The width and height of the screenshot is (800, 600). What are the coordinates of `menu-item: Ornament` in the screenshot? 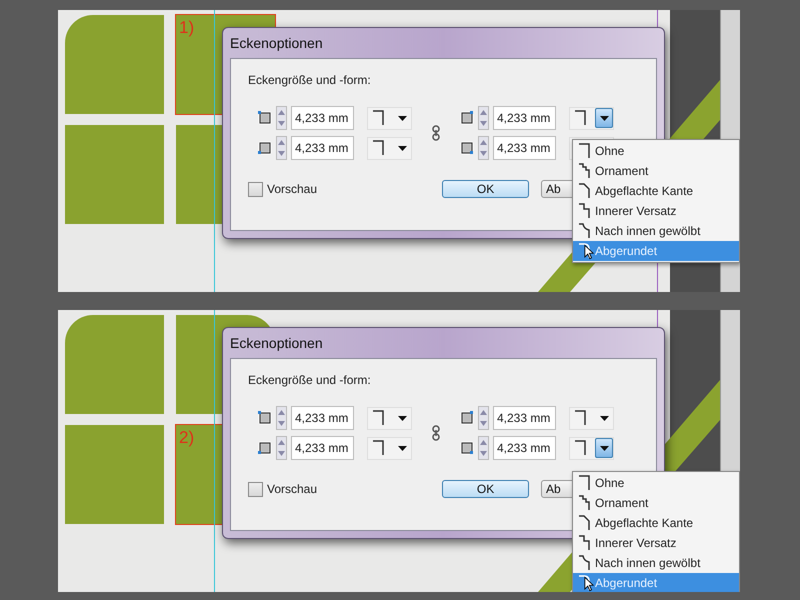 It's located at (656, 171).